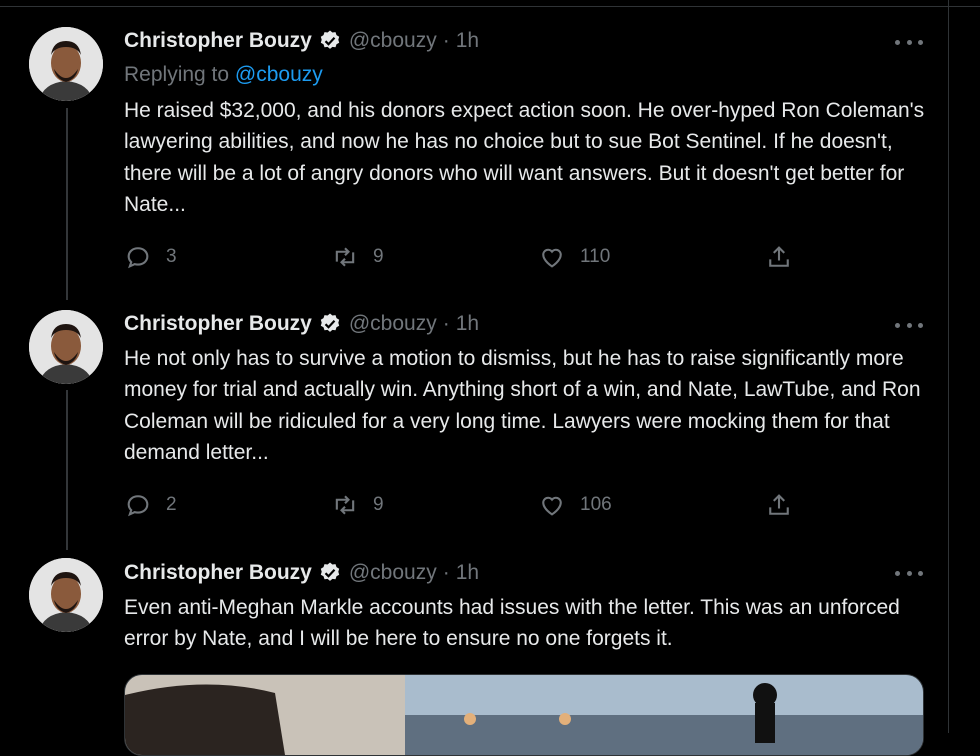  What do you see at coordinates (490, 3) in the screenshot?
I see `top-border` at bounding box center [490, 3].